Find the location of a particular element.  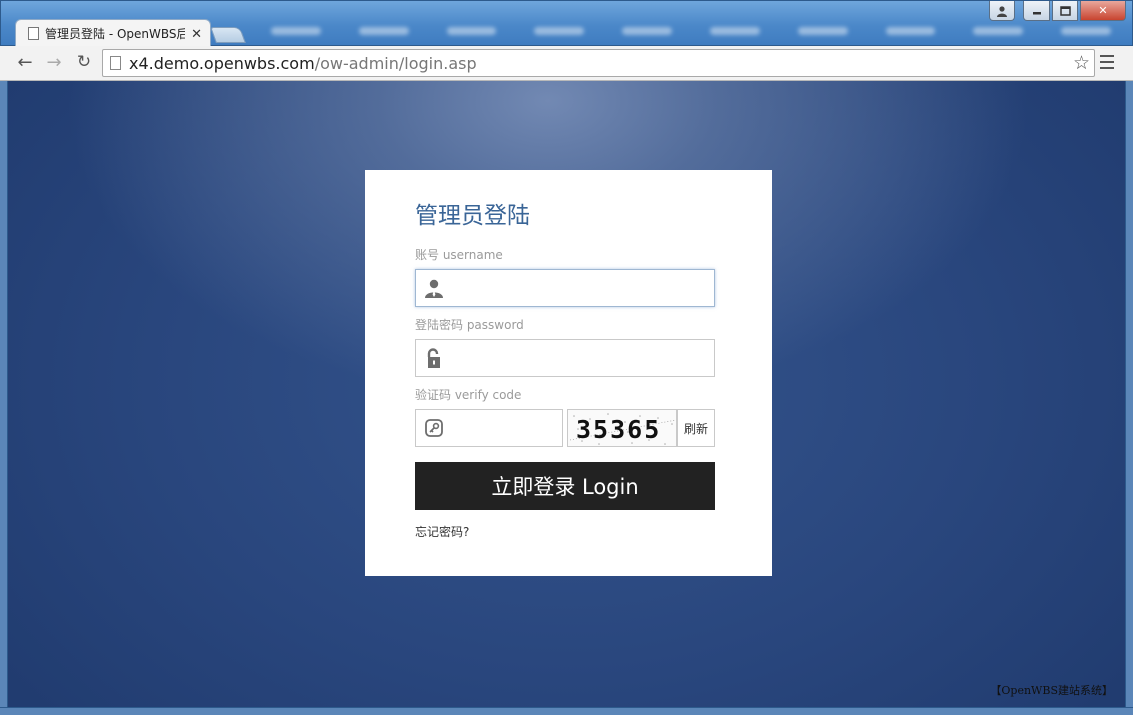

back-arrow-icon: ← is located at coordinates (25, 62).